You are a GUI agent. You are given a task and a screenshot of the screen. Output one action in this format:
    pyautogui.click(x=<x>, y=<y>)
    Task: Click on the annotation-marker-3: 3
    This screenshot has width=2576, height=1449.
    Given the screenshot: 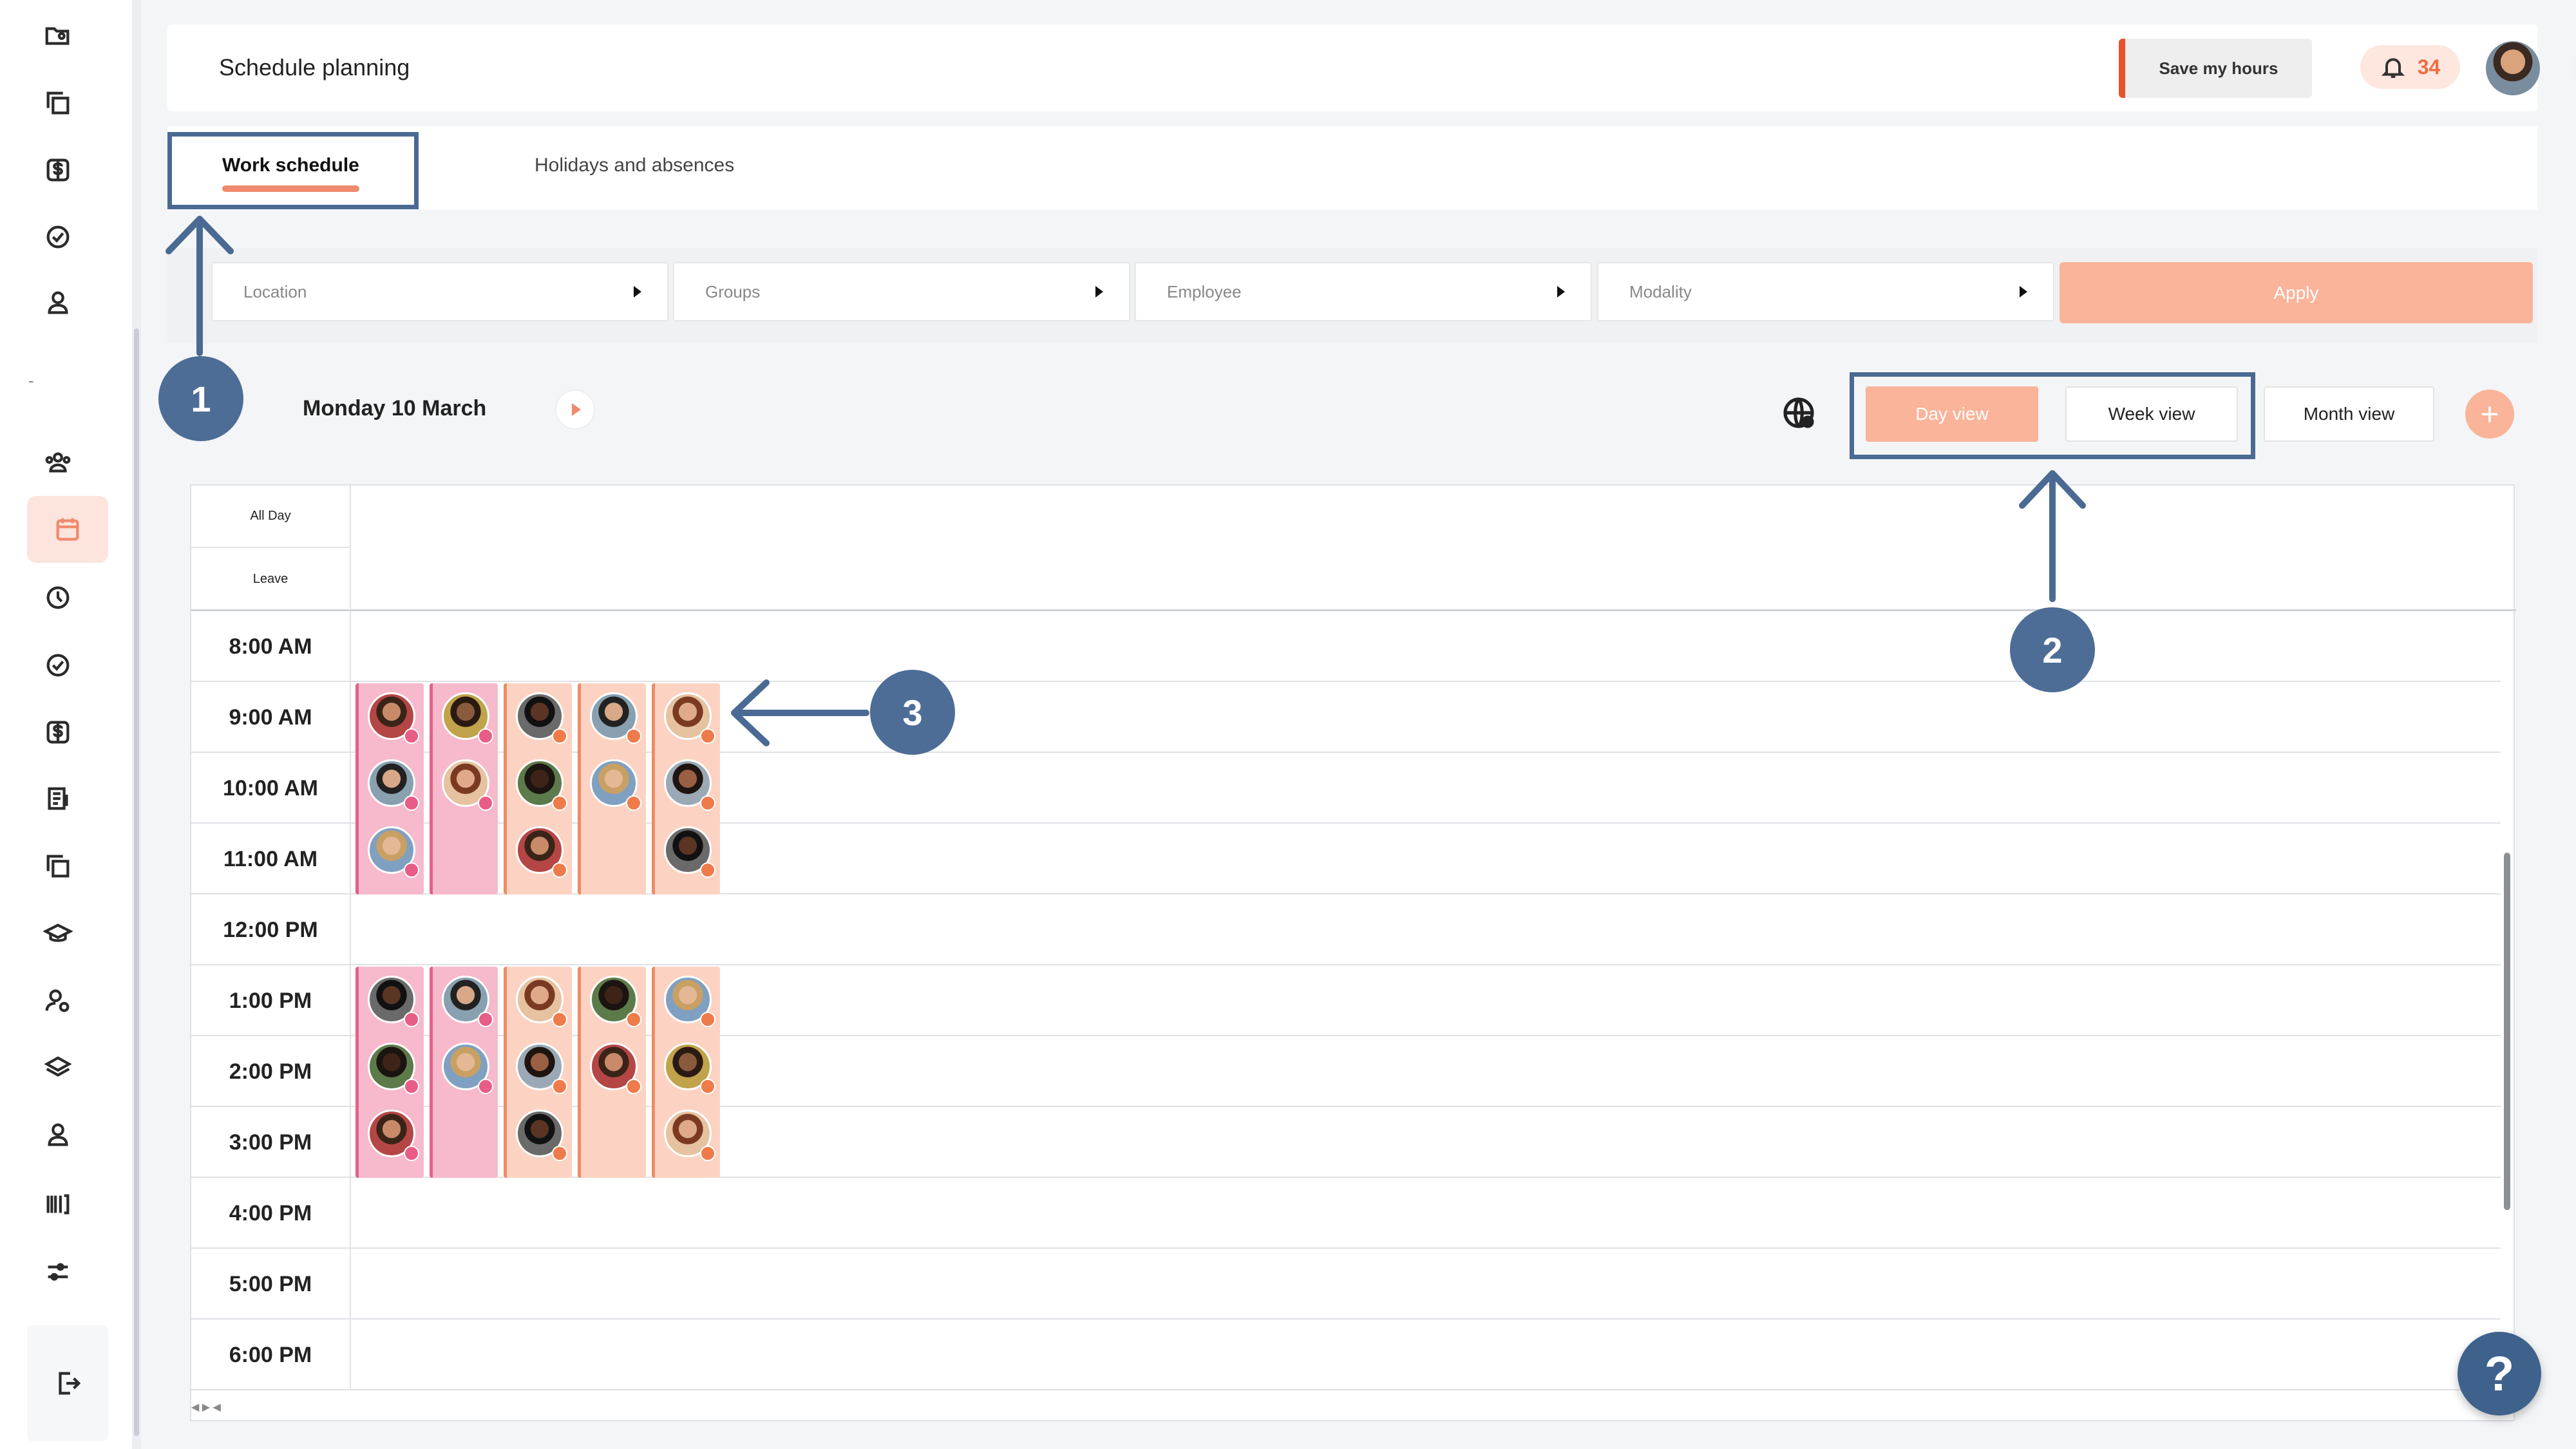 What is the action you would take?
    pyautogui.click(x=912, y=713)
    